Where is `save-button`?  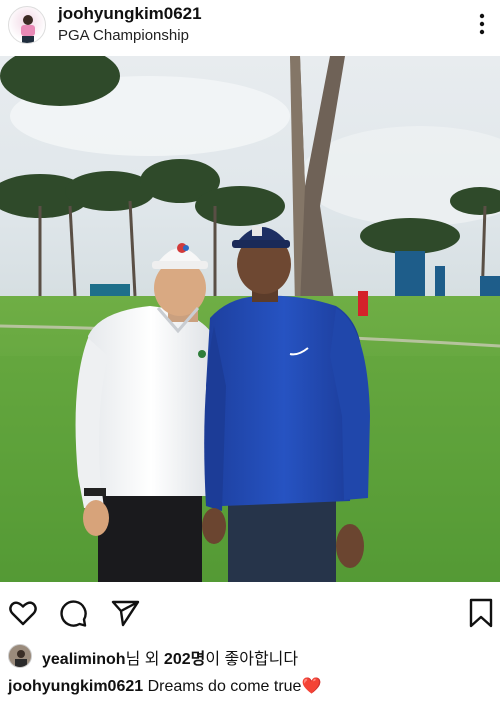 save-button is located at coordinates (481, 613).